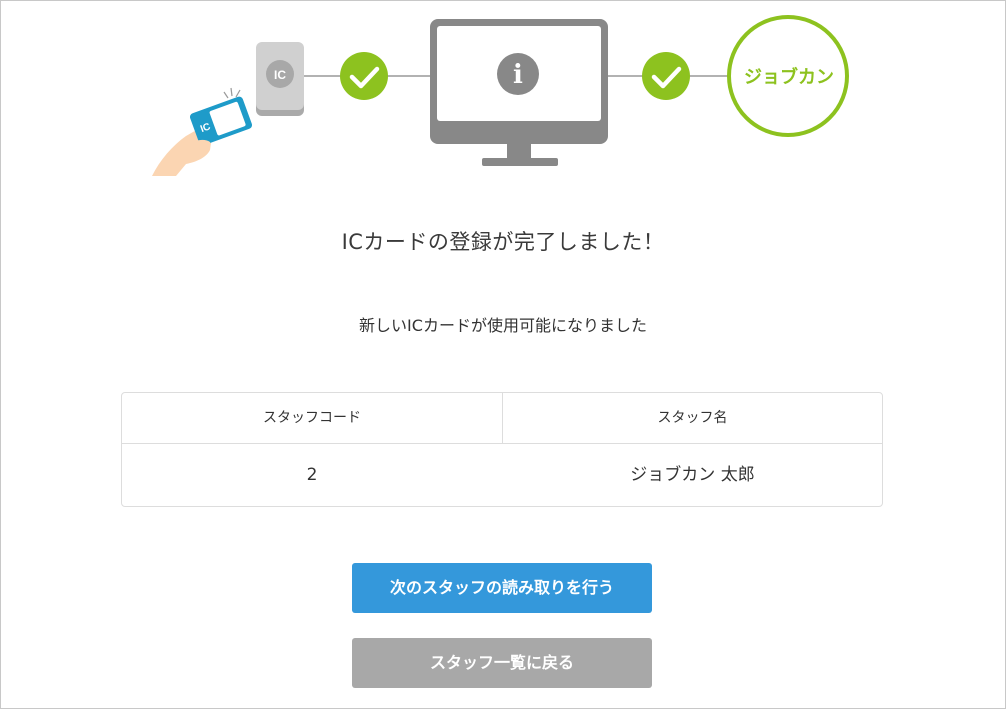  I want to click on hand-holding-card-icon: IC, so click(202, 131).